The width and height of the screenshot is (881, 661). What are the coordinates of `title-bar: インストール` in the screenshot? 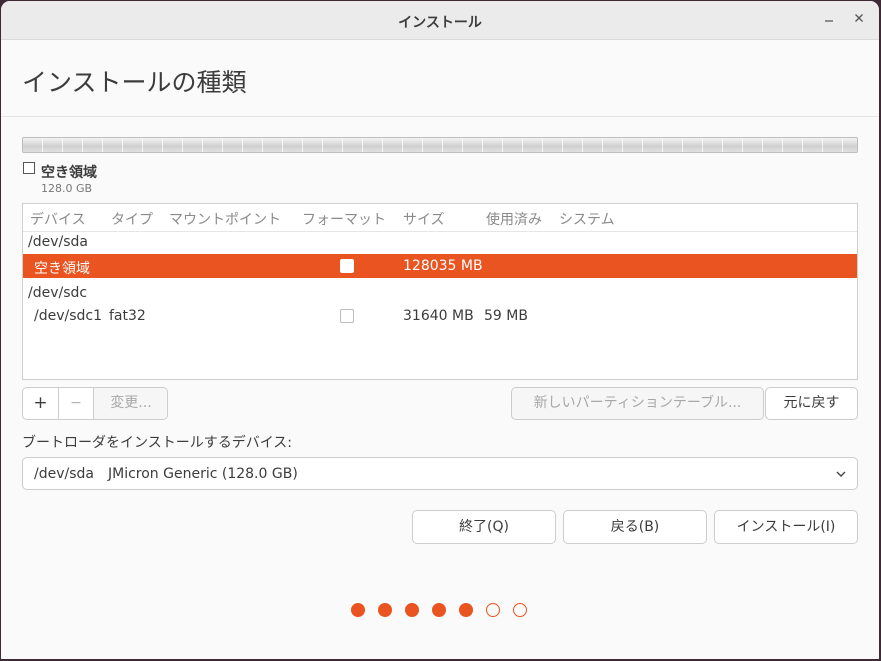 It's located at (440, 20).